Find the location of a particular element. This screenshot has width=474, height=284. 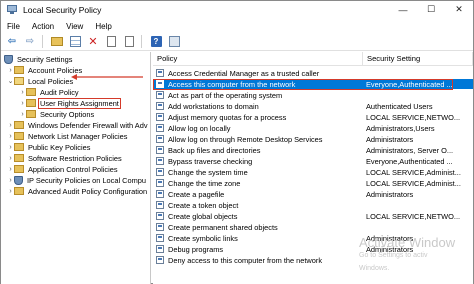

tree-item-application-control: › Application Control Policies is located at coordinates (63, 169).